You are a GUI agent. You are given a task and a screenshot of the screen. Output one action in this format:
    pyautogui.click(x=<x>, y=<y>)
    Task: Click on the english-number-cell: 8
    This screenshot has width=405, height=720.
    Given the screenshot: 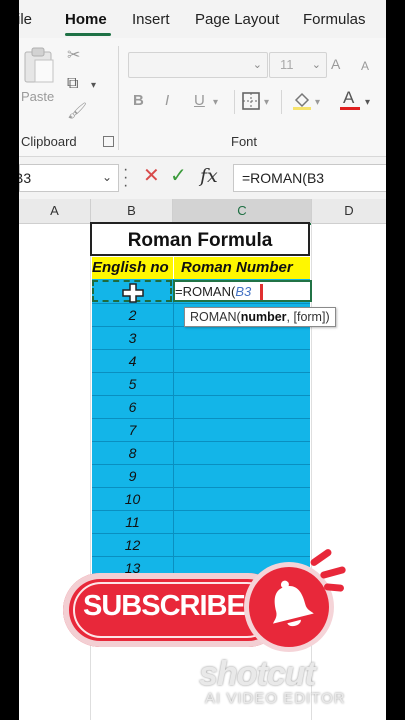 What is the action you would take?
    pyautogui.click(x=132, y=453)
    